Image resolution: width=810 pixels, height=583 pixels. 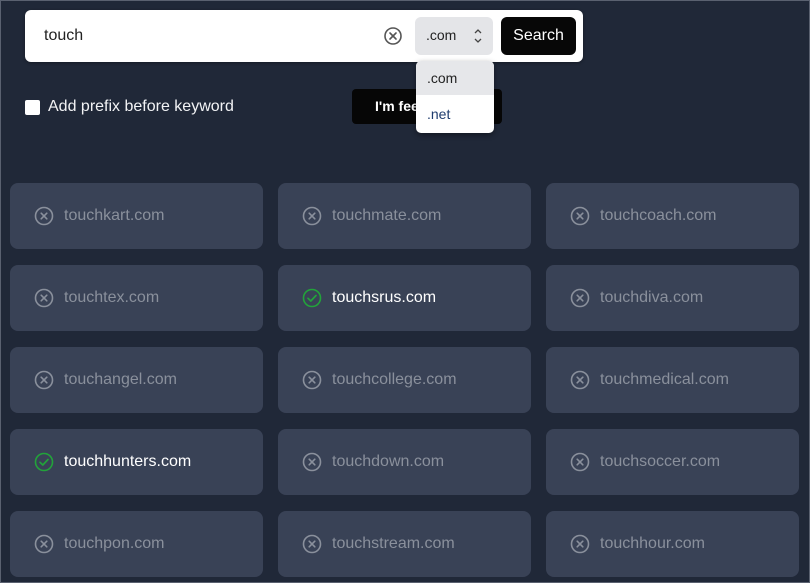 I want to click on domain-card: touchhunters.com, so click(x=136, y=462).